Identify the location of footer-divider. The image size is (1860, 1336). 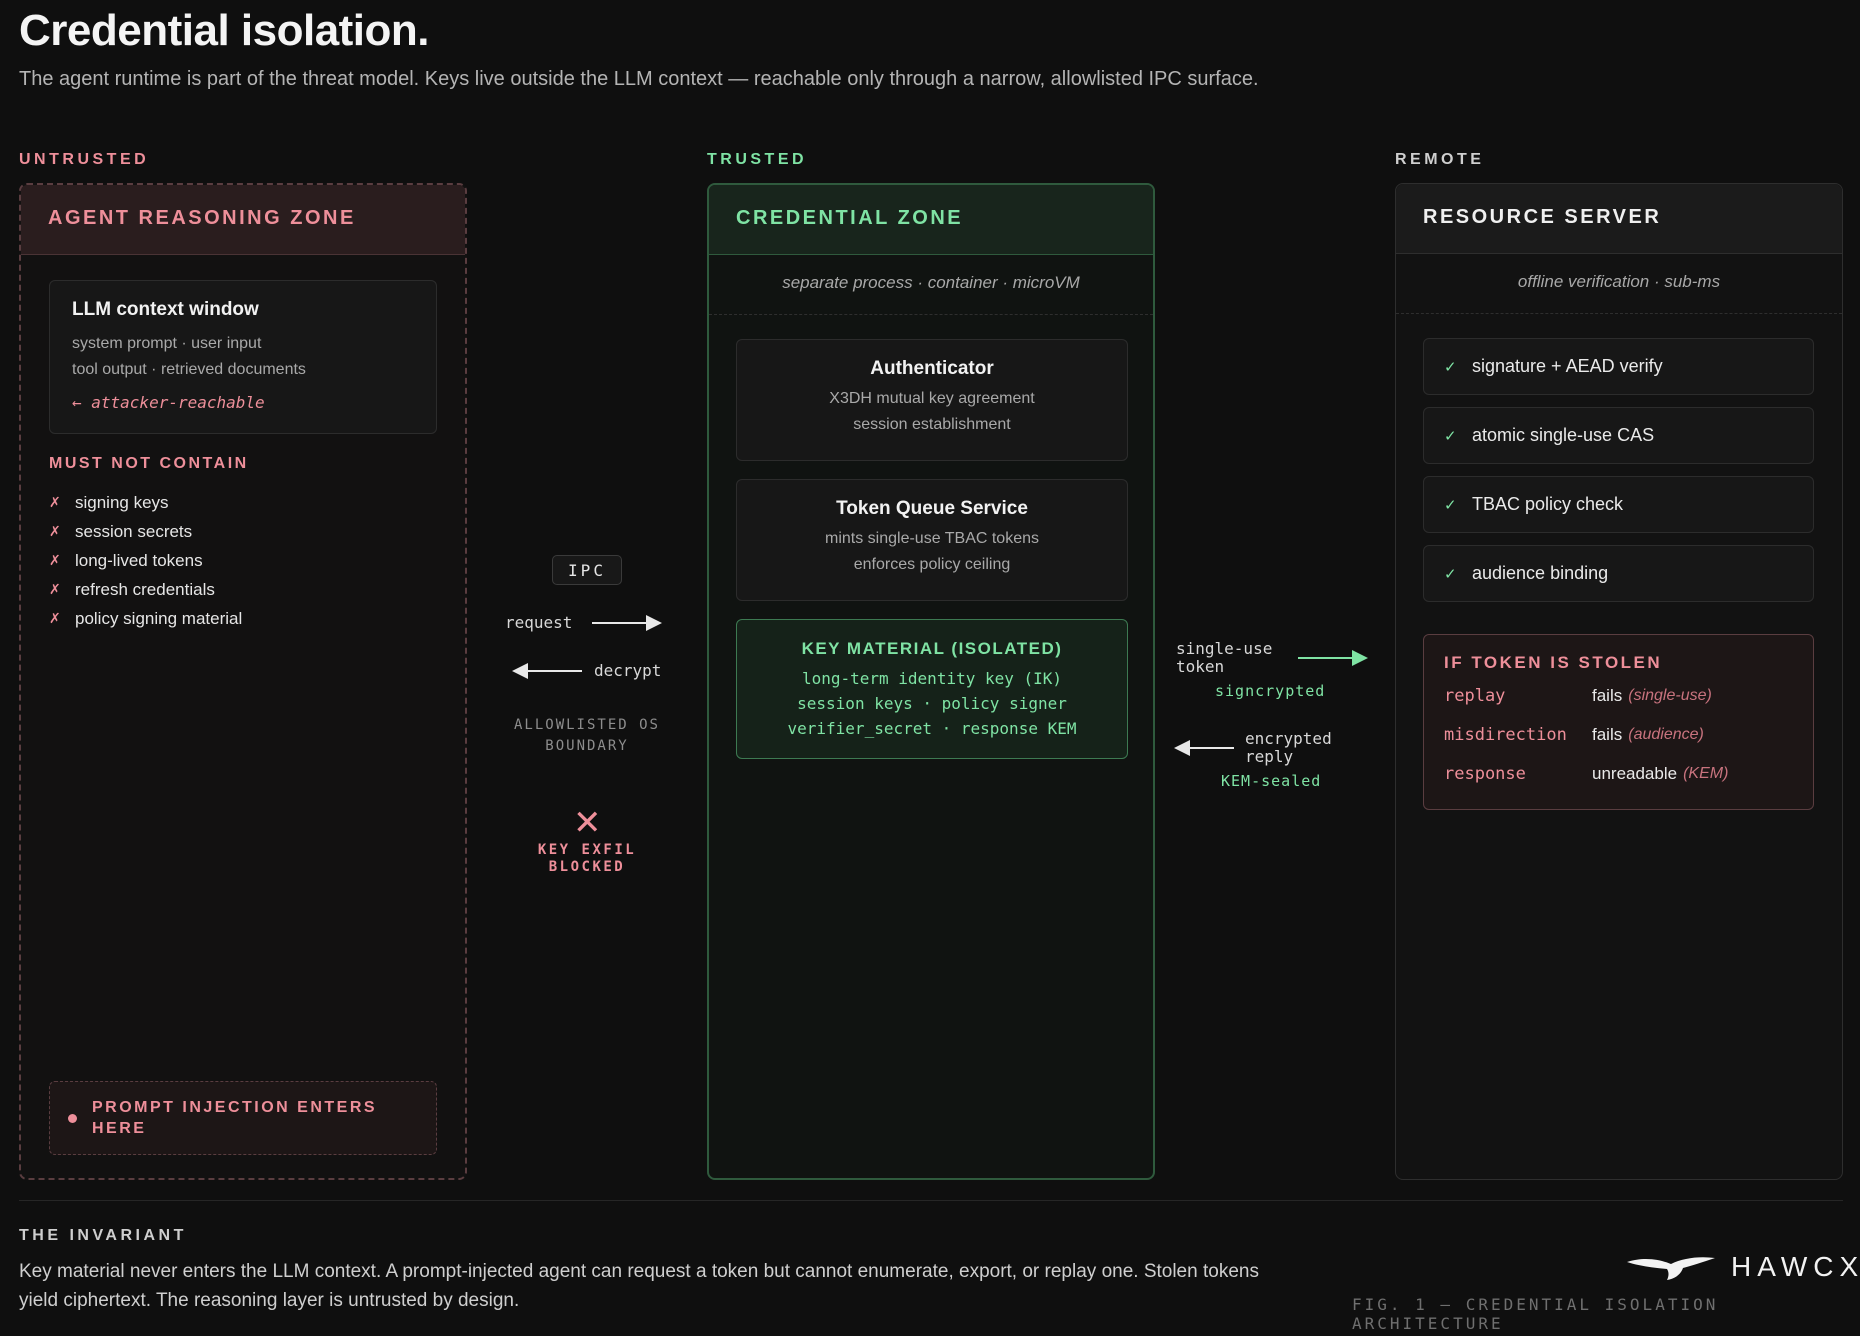
(931, 1200).